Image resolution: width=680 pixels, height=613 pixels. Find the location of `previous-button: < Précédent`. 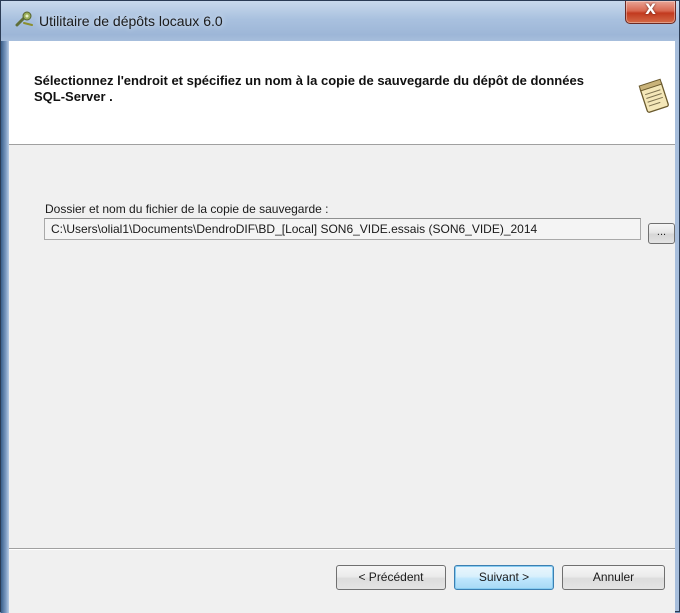

previous-button: < Précédent is located at coordinates (391, 577).